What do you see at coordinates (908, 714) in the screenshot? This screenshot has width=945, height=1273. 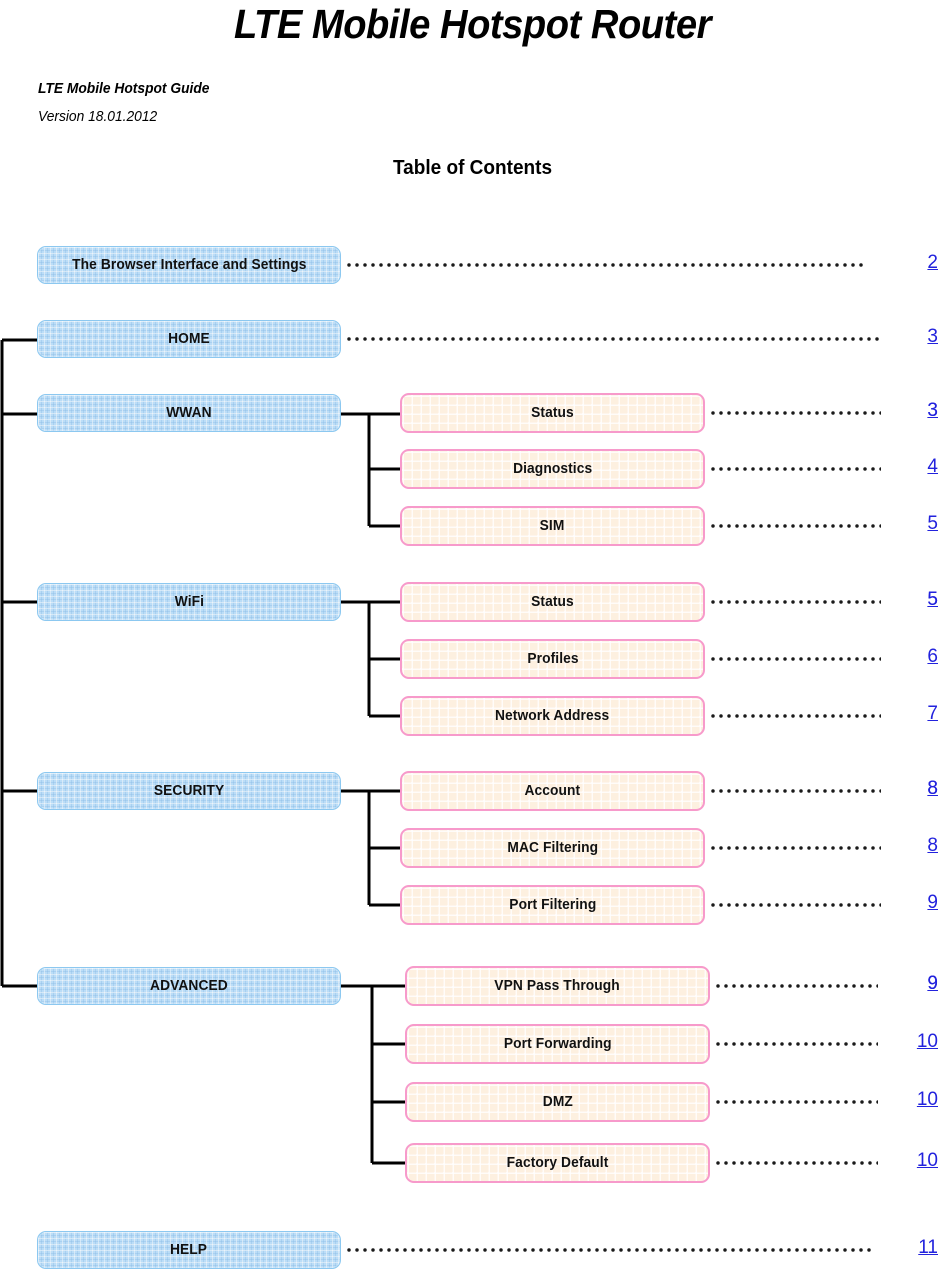 I see `page-number-link: 7` at bounding box center [908, 714].